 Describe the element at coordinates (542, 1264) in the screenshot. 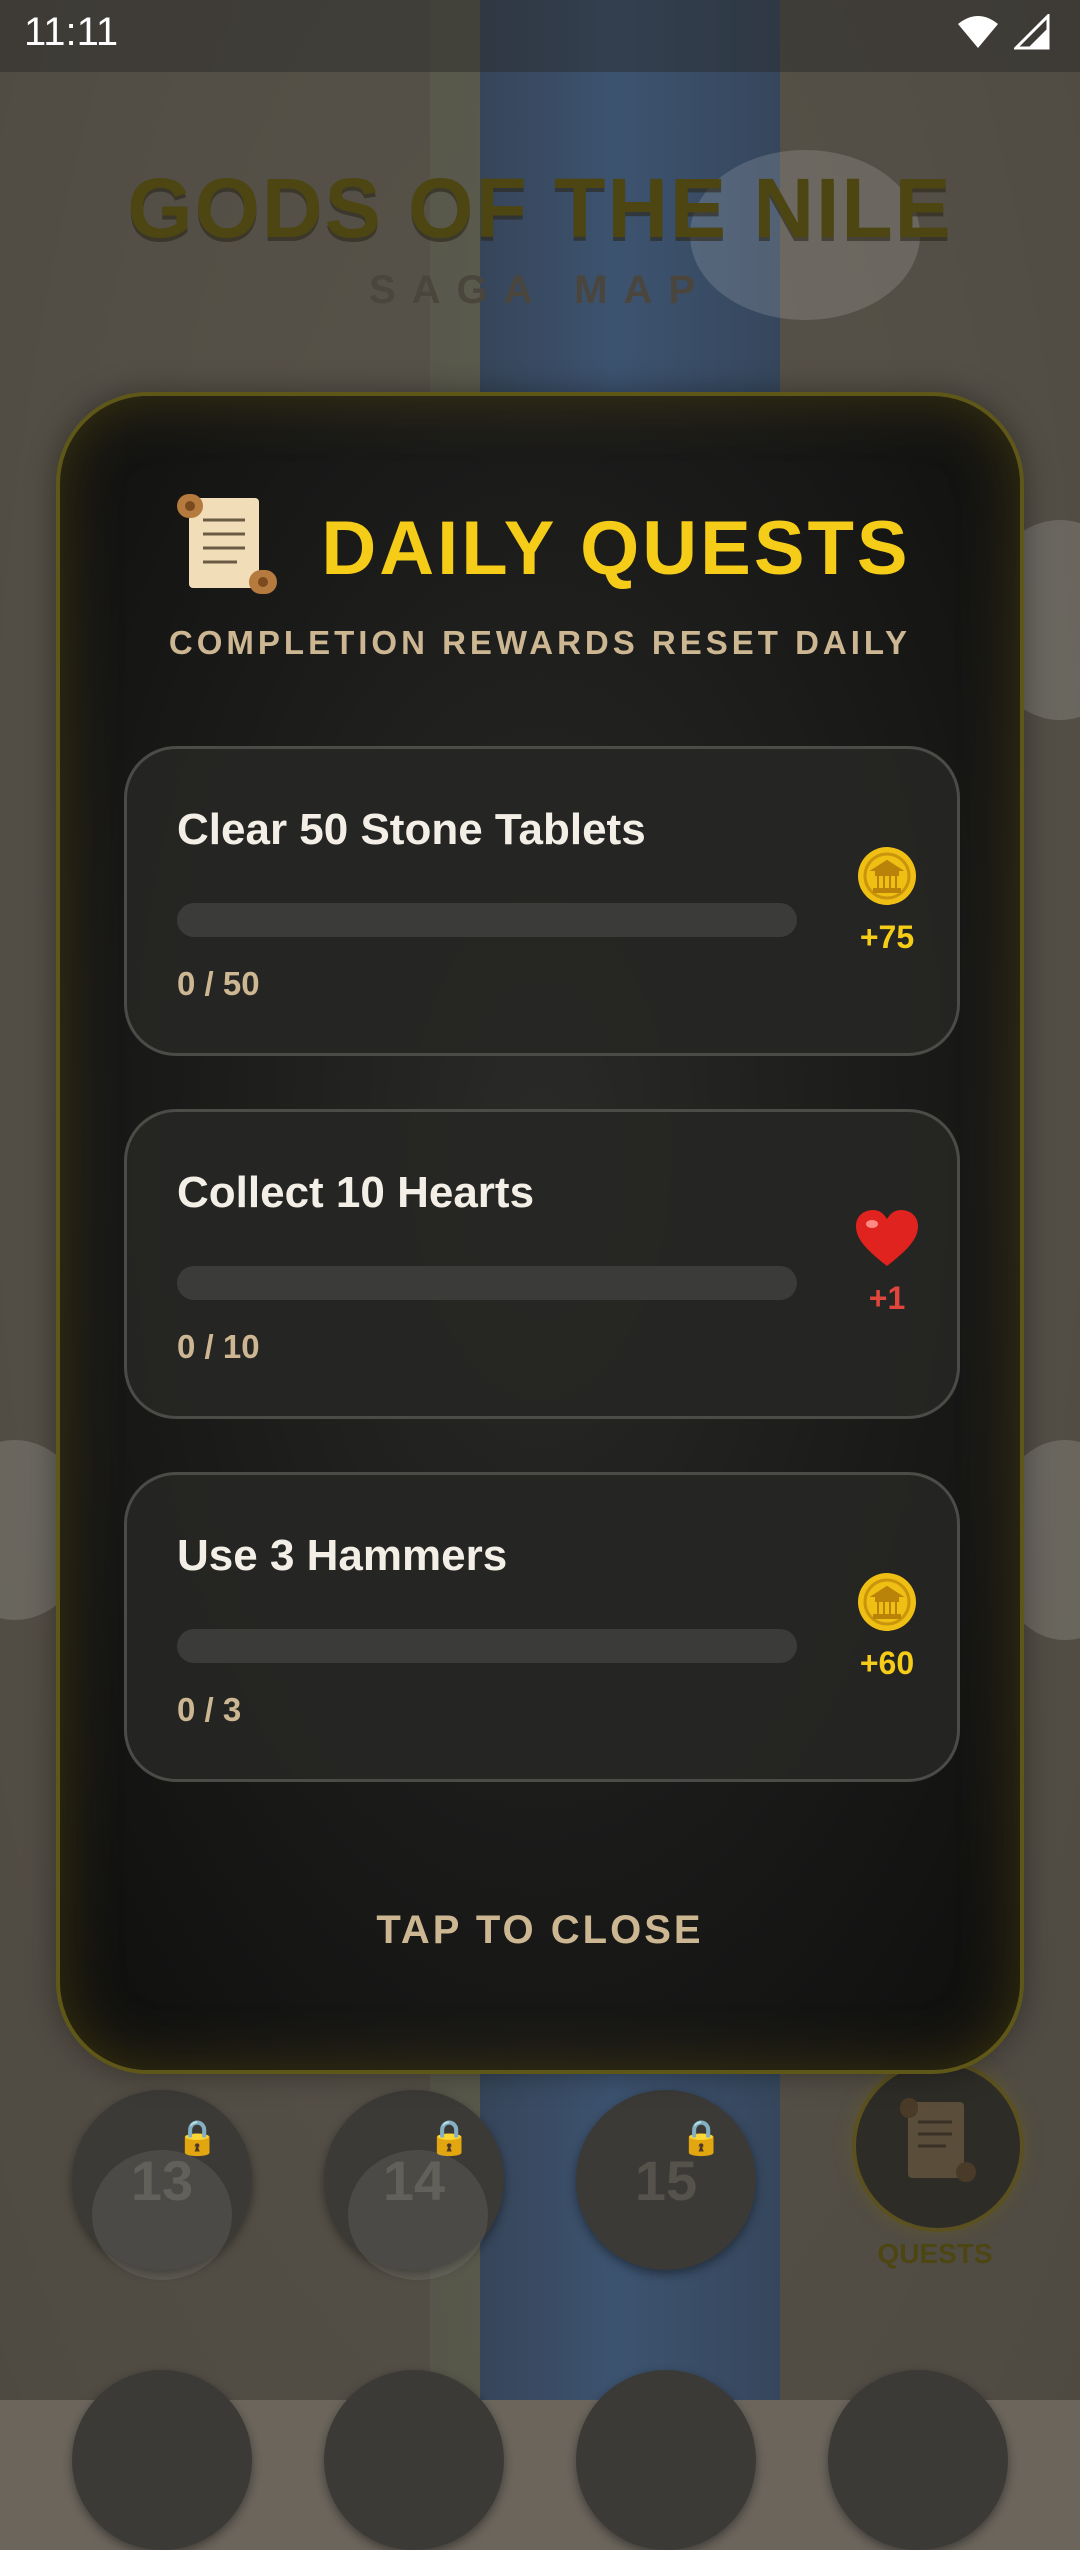

I see `quest-card: Collect 10 Hearts 0 / 10 +1` at that location.